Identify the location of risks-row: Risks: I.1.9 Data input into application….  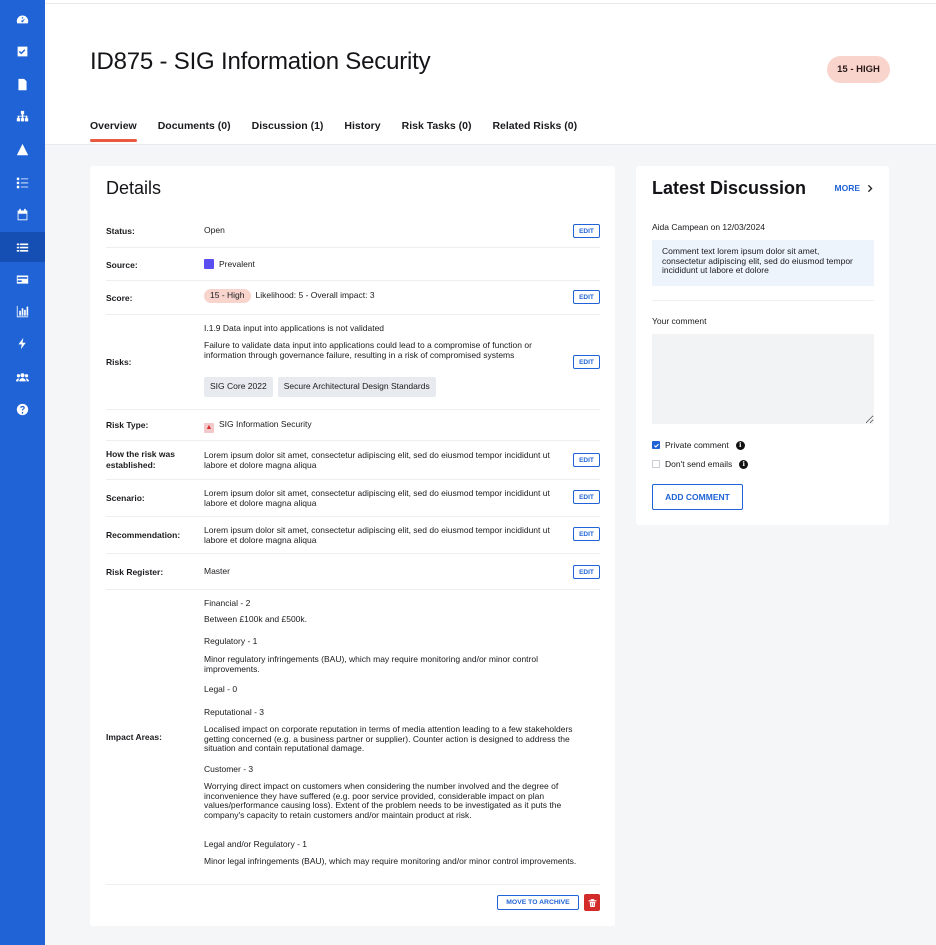
(353, 362).